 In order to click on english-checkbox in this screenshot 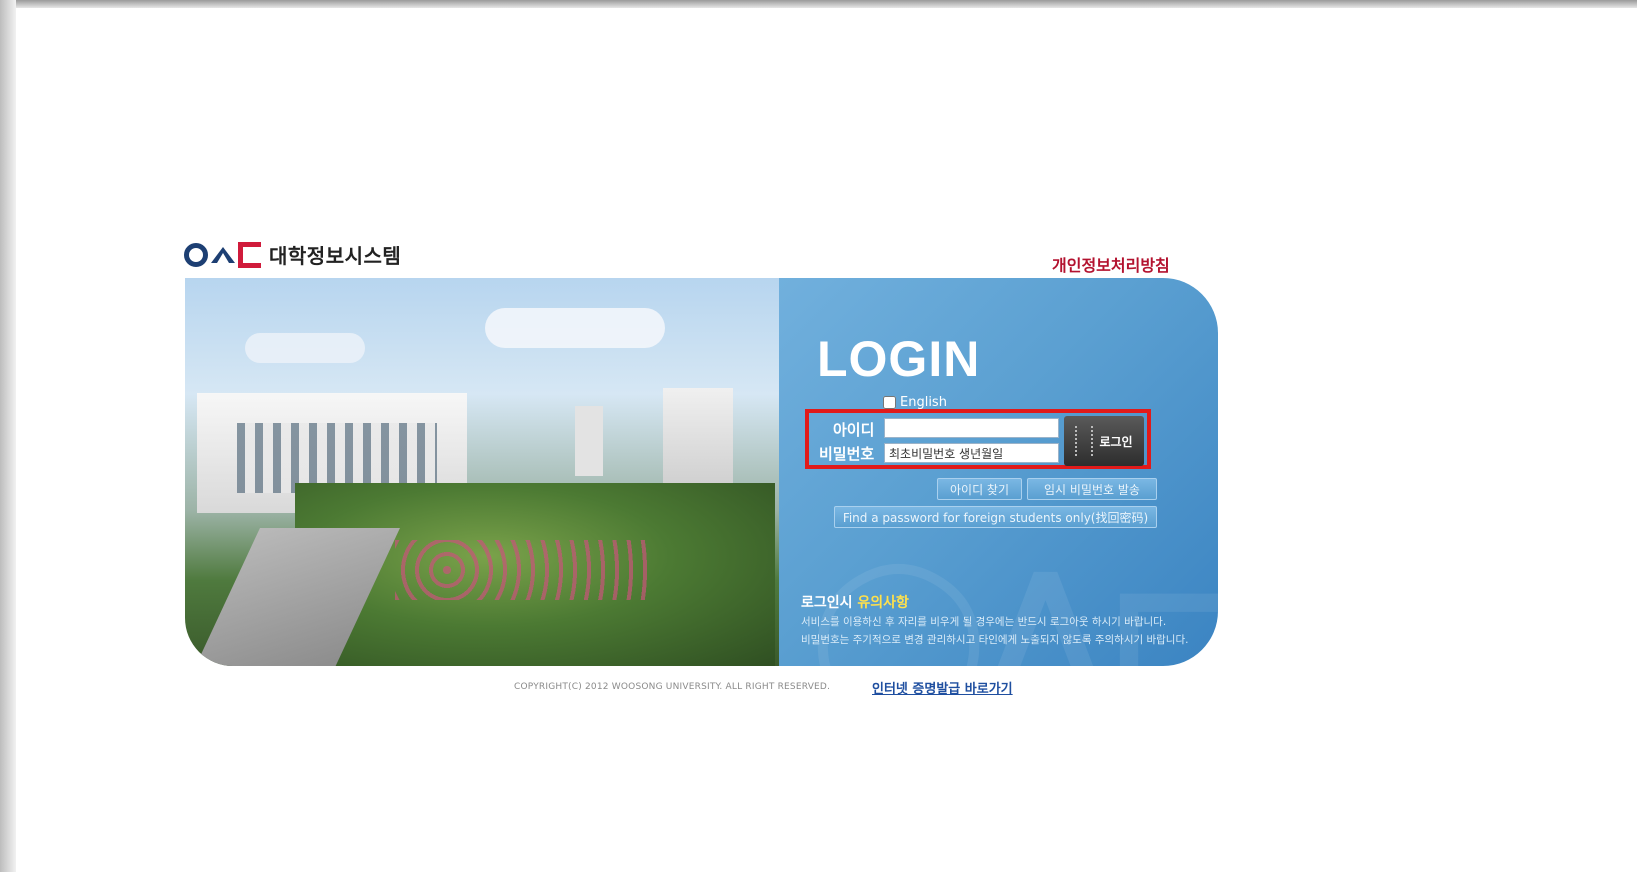, I will do `click(889, 402)`.